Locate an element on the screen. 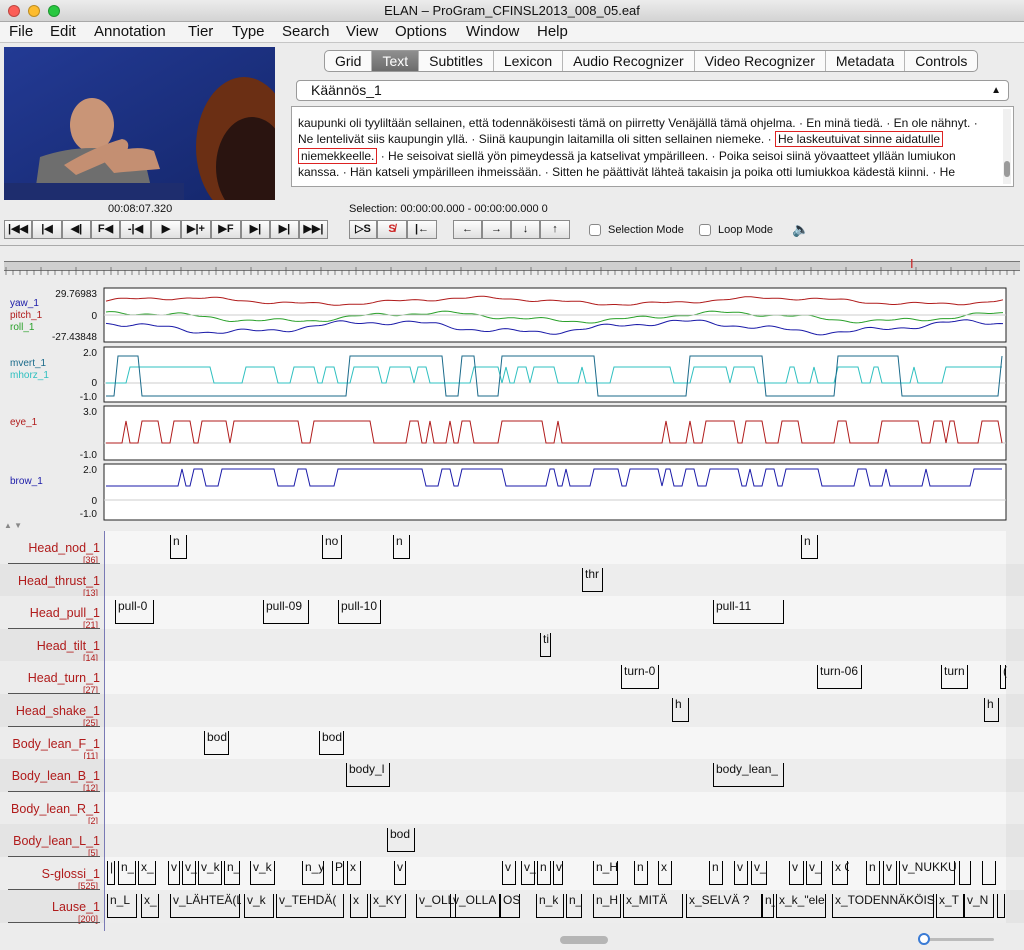 The height and width of the screenshot is (950, 1024). video-viewer is located at coordinates (139, 123).